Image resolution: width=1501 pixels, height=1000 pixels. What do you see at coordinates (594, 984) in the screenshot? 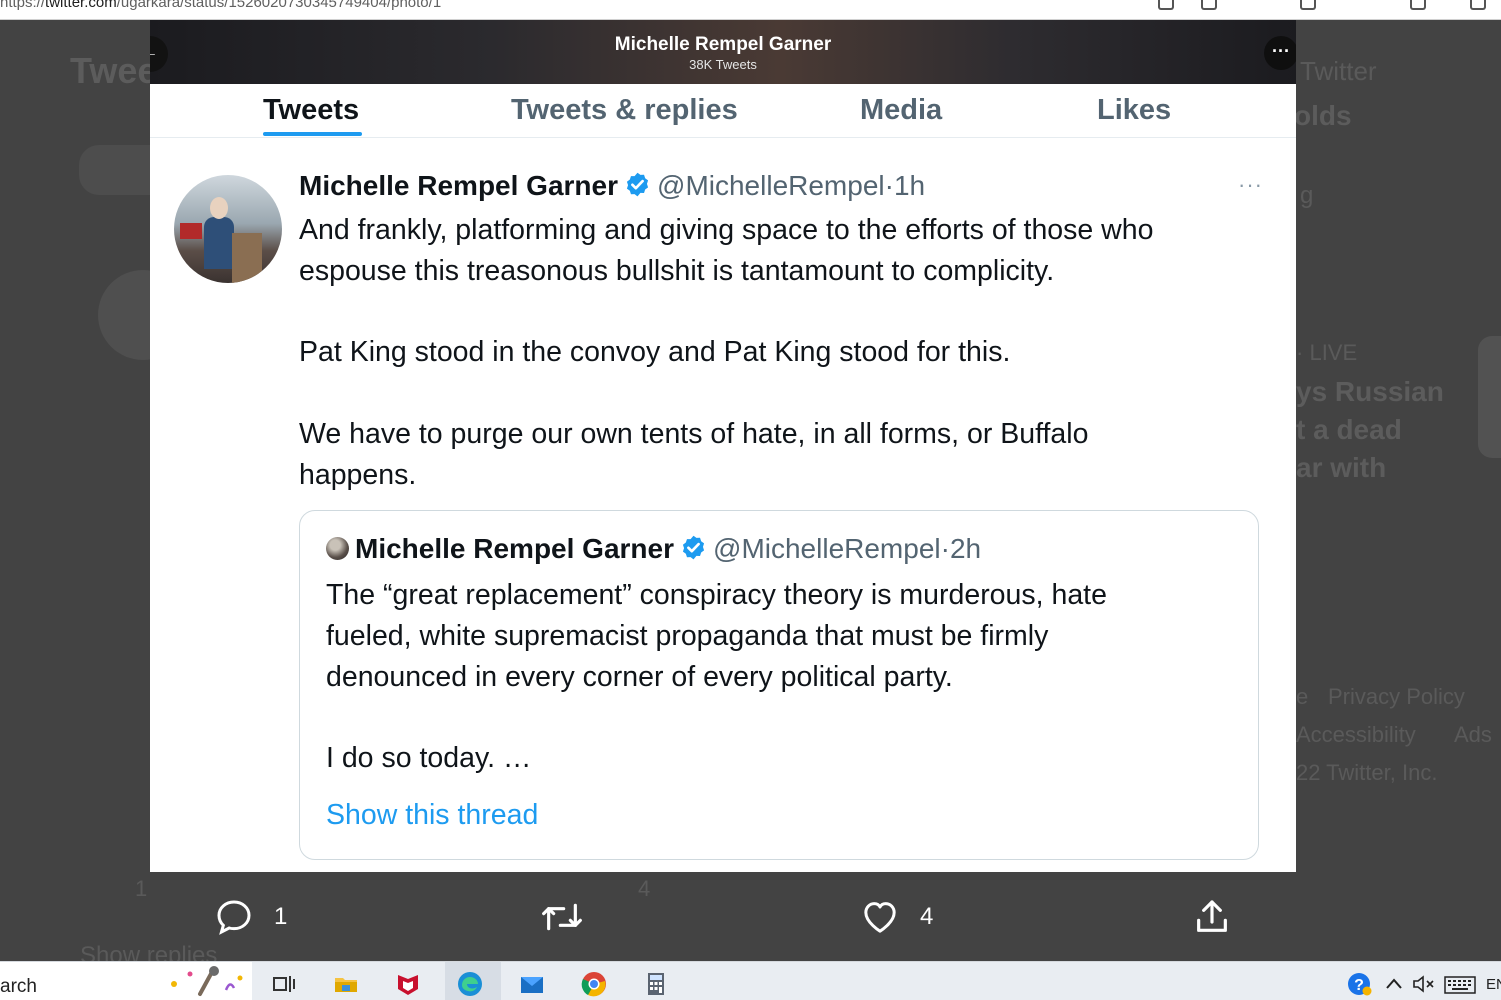
I see `chrome-icon` at bounding box center [594, 984].